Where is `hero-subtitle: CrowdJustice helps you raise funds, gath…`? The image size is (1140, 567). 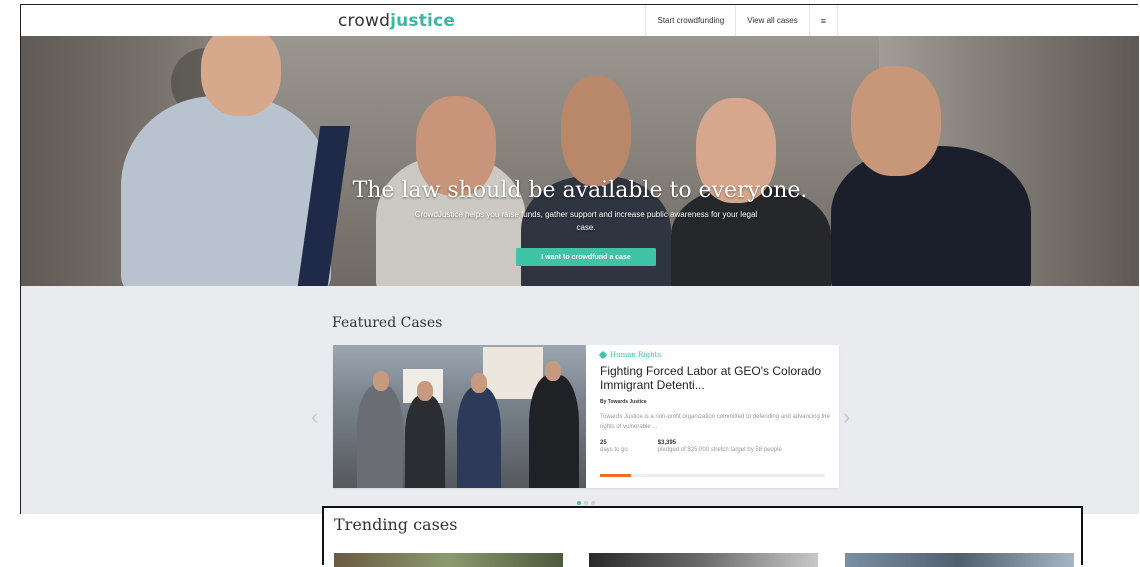 hero-subtitle: CrowdJustice helps you raise funds, gath… is located at coordinates (586, 221).